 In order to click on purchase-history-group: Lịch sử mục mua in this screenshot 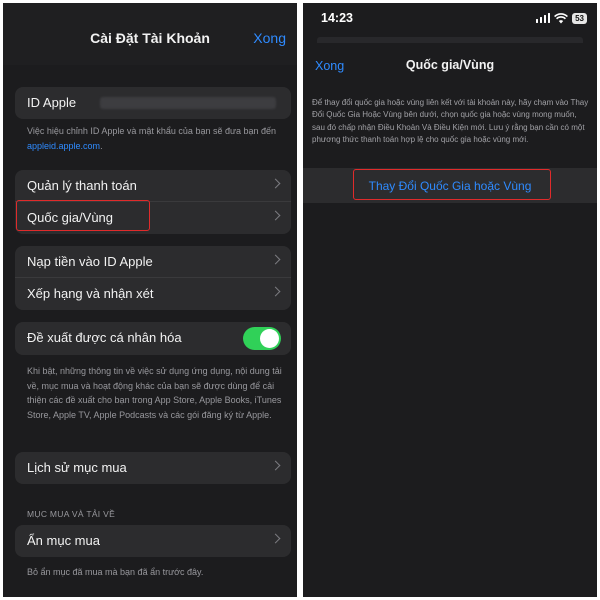, I will do `click(153, 468)`.